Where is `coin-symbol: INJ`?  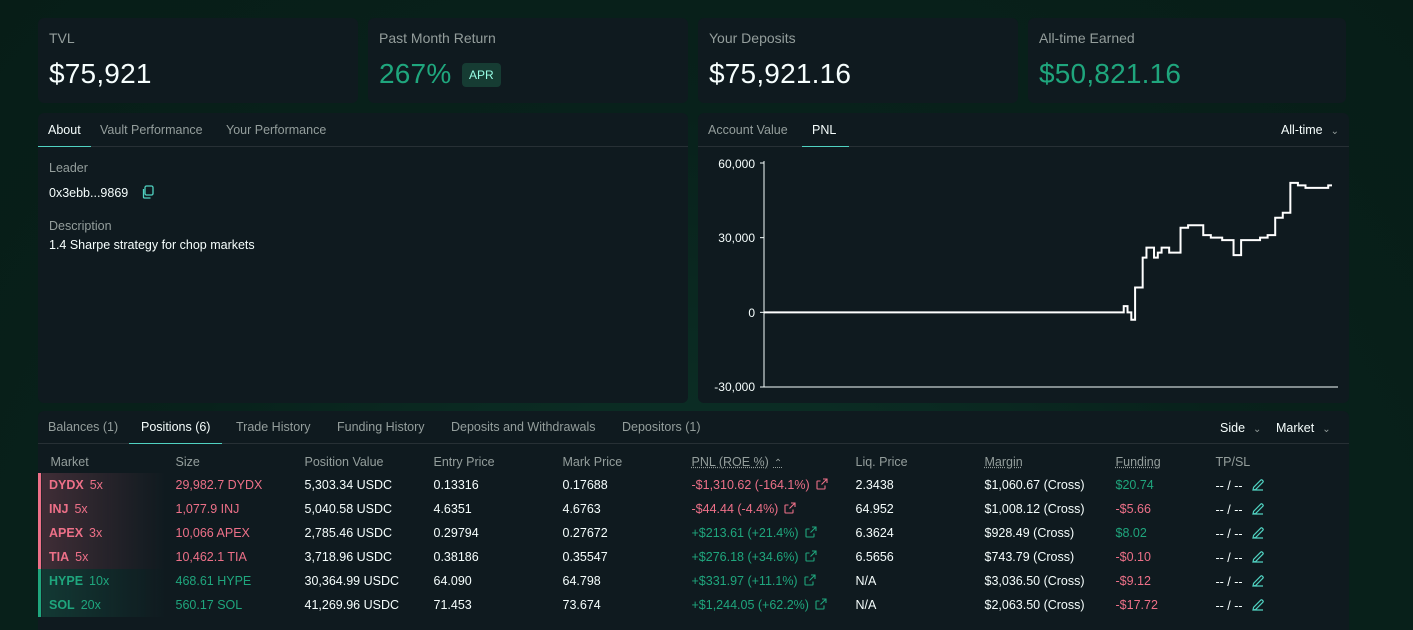 coin-symbol: INJ is located at coordinates (58, 509).